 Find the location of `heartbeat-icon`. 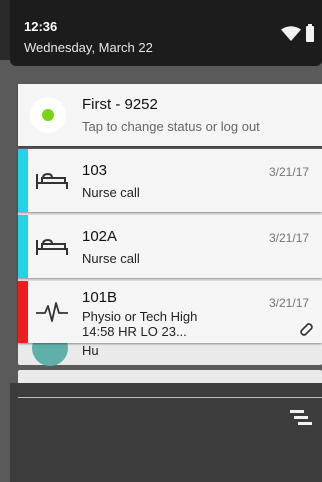

heartbeat-icon is located at coordinates (52, 312).